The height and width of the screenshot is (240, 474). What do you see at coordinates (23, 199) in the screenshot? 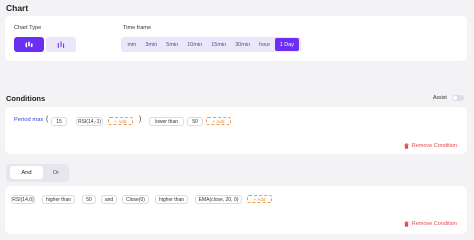
I see `indicator-chip: RSI(14,0)` at bounding box center [23, 199].